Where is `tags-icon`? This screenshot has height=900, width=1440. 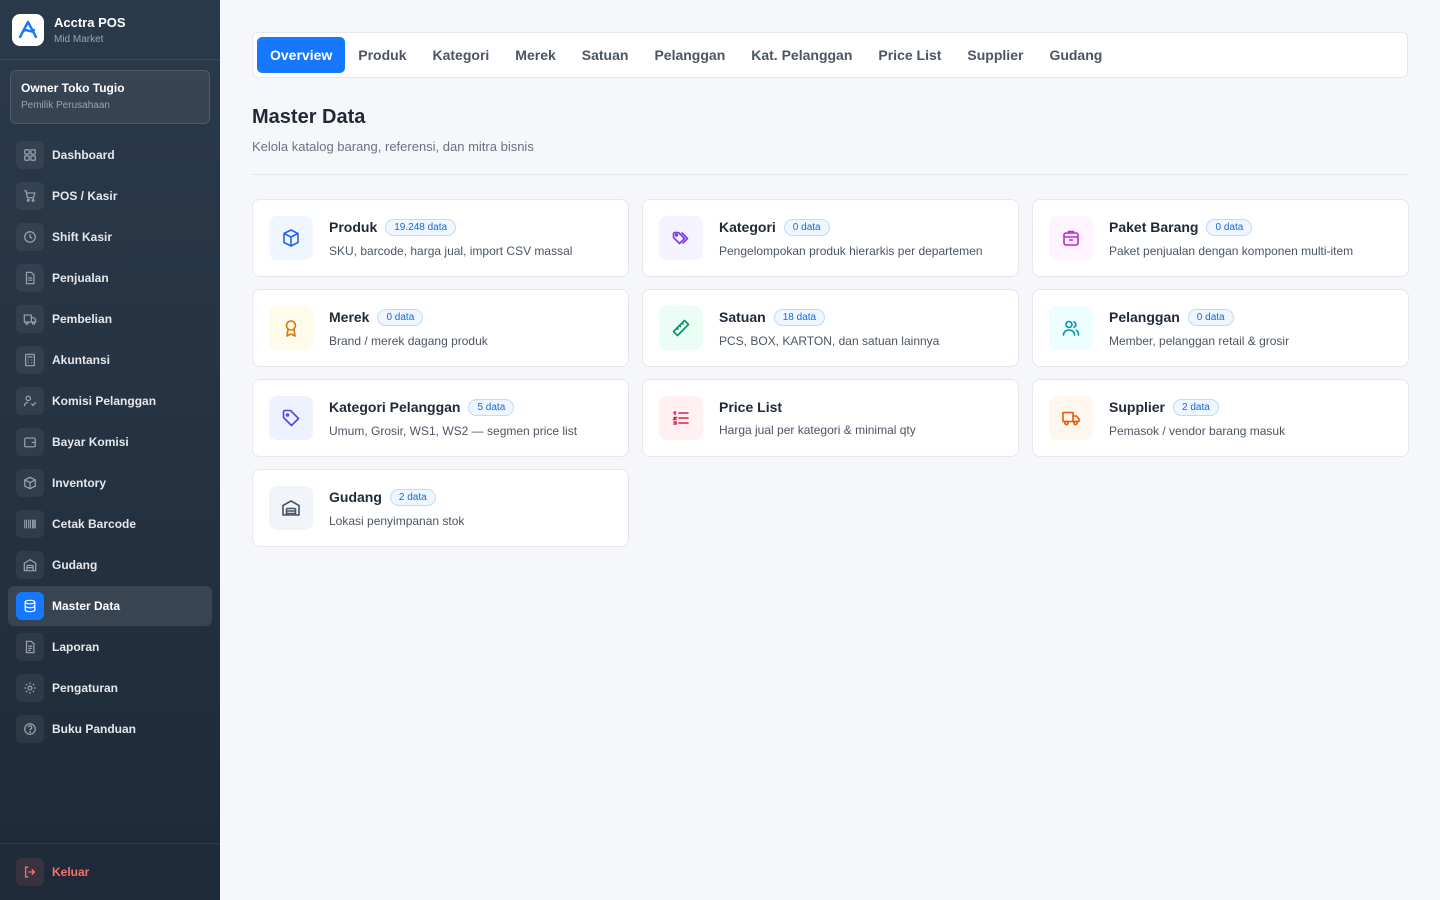
tags-icon is located at coordinates (681, 238).